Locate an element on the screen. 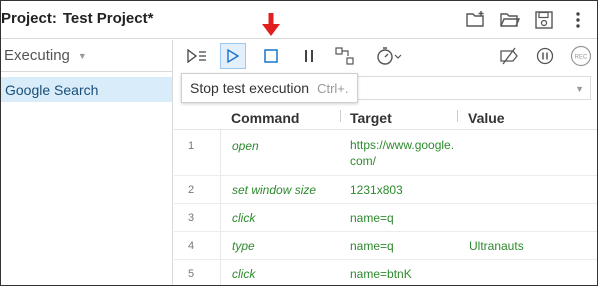 This screenshot has height=286, width=598. executing-label: Executing is located at coordinates (37, 55).